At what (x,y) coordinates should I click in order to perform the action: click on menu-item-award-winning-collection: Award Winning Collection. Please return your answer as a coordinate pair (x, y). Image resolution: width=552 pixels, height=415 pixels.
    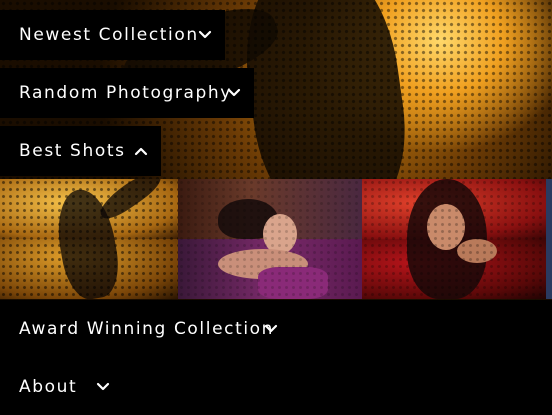
    Looking at the image, I should click on (276, 329).